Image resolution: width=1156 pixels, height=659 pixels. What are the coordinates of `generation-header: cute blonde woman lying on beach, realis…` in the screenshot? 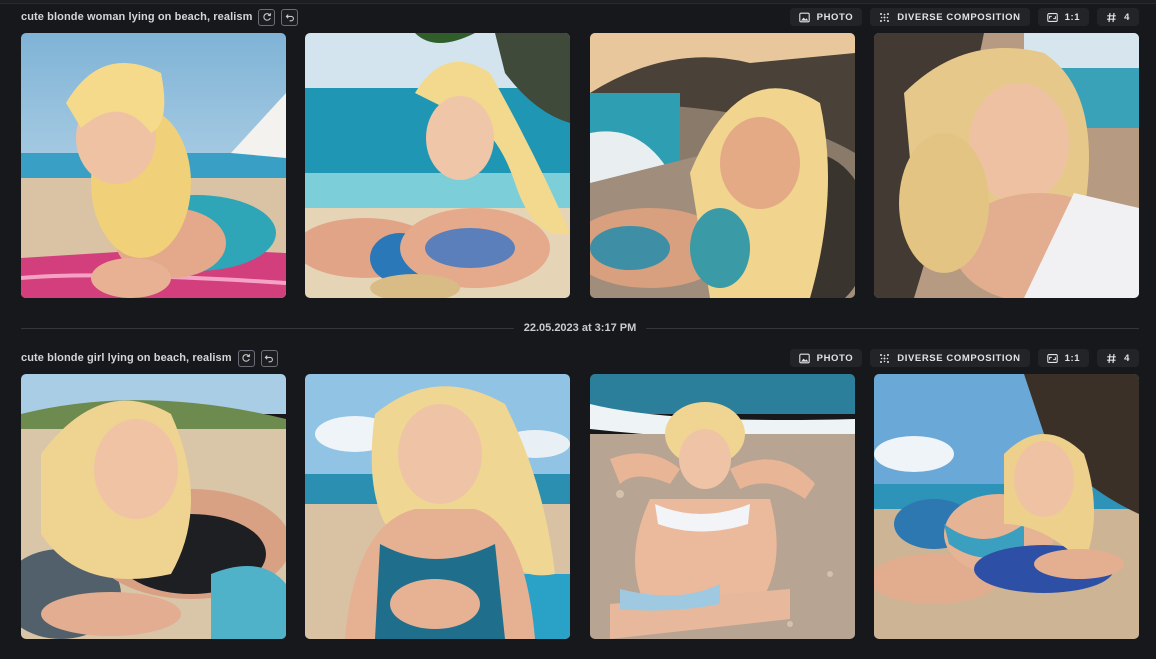 It's located at (580, 17).